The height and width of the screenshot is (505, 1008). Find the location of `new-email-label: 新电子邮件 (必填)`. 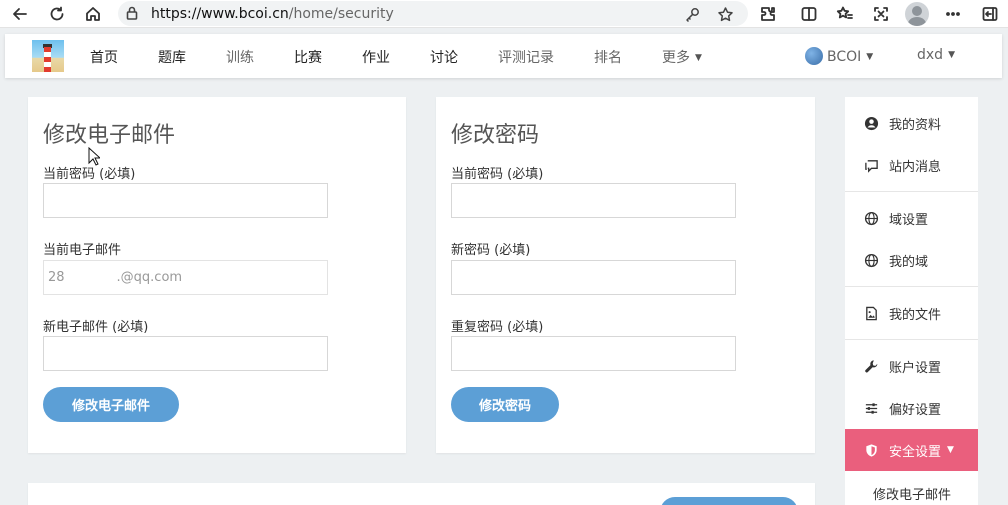

new-email-label: 新电子邮件 (必填) is located at coordinates (96, 327).